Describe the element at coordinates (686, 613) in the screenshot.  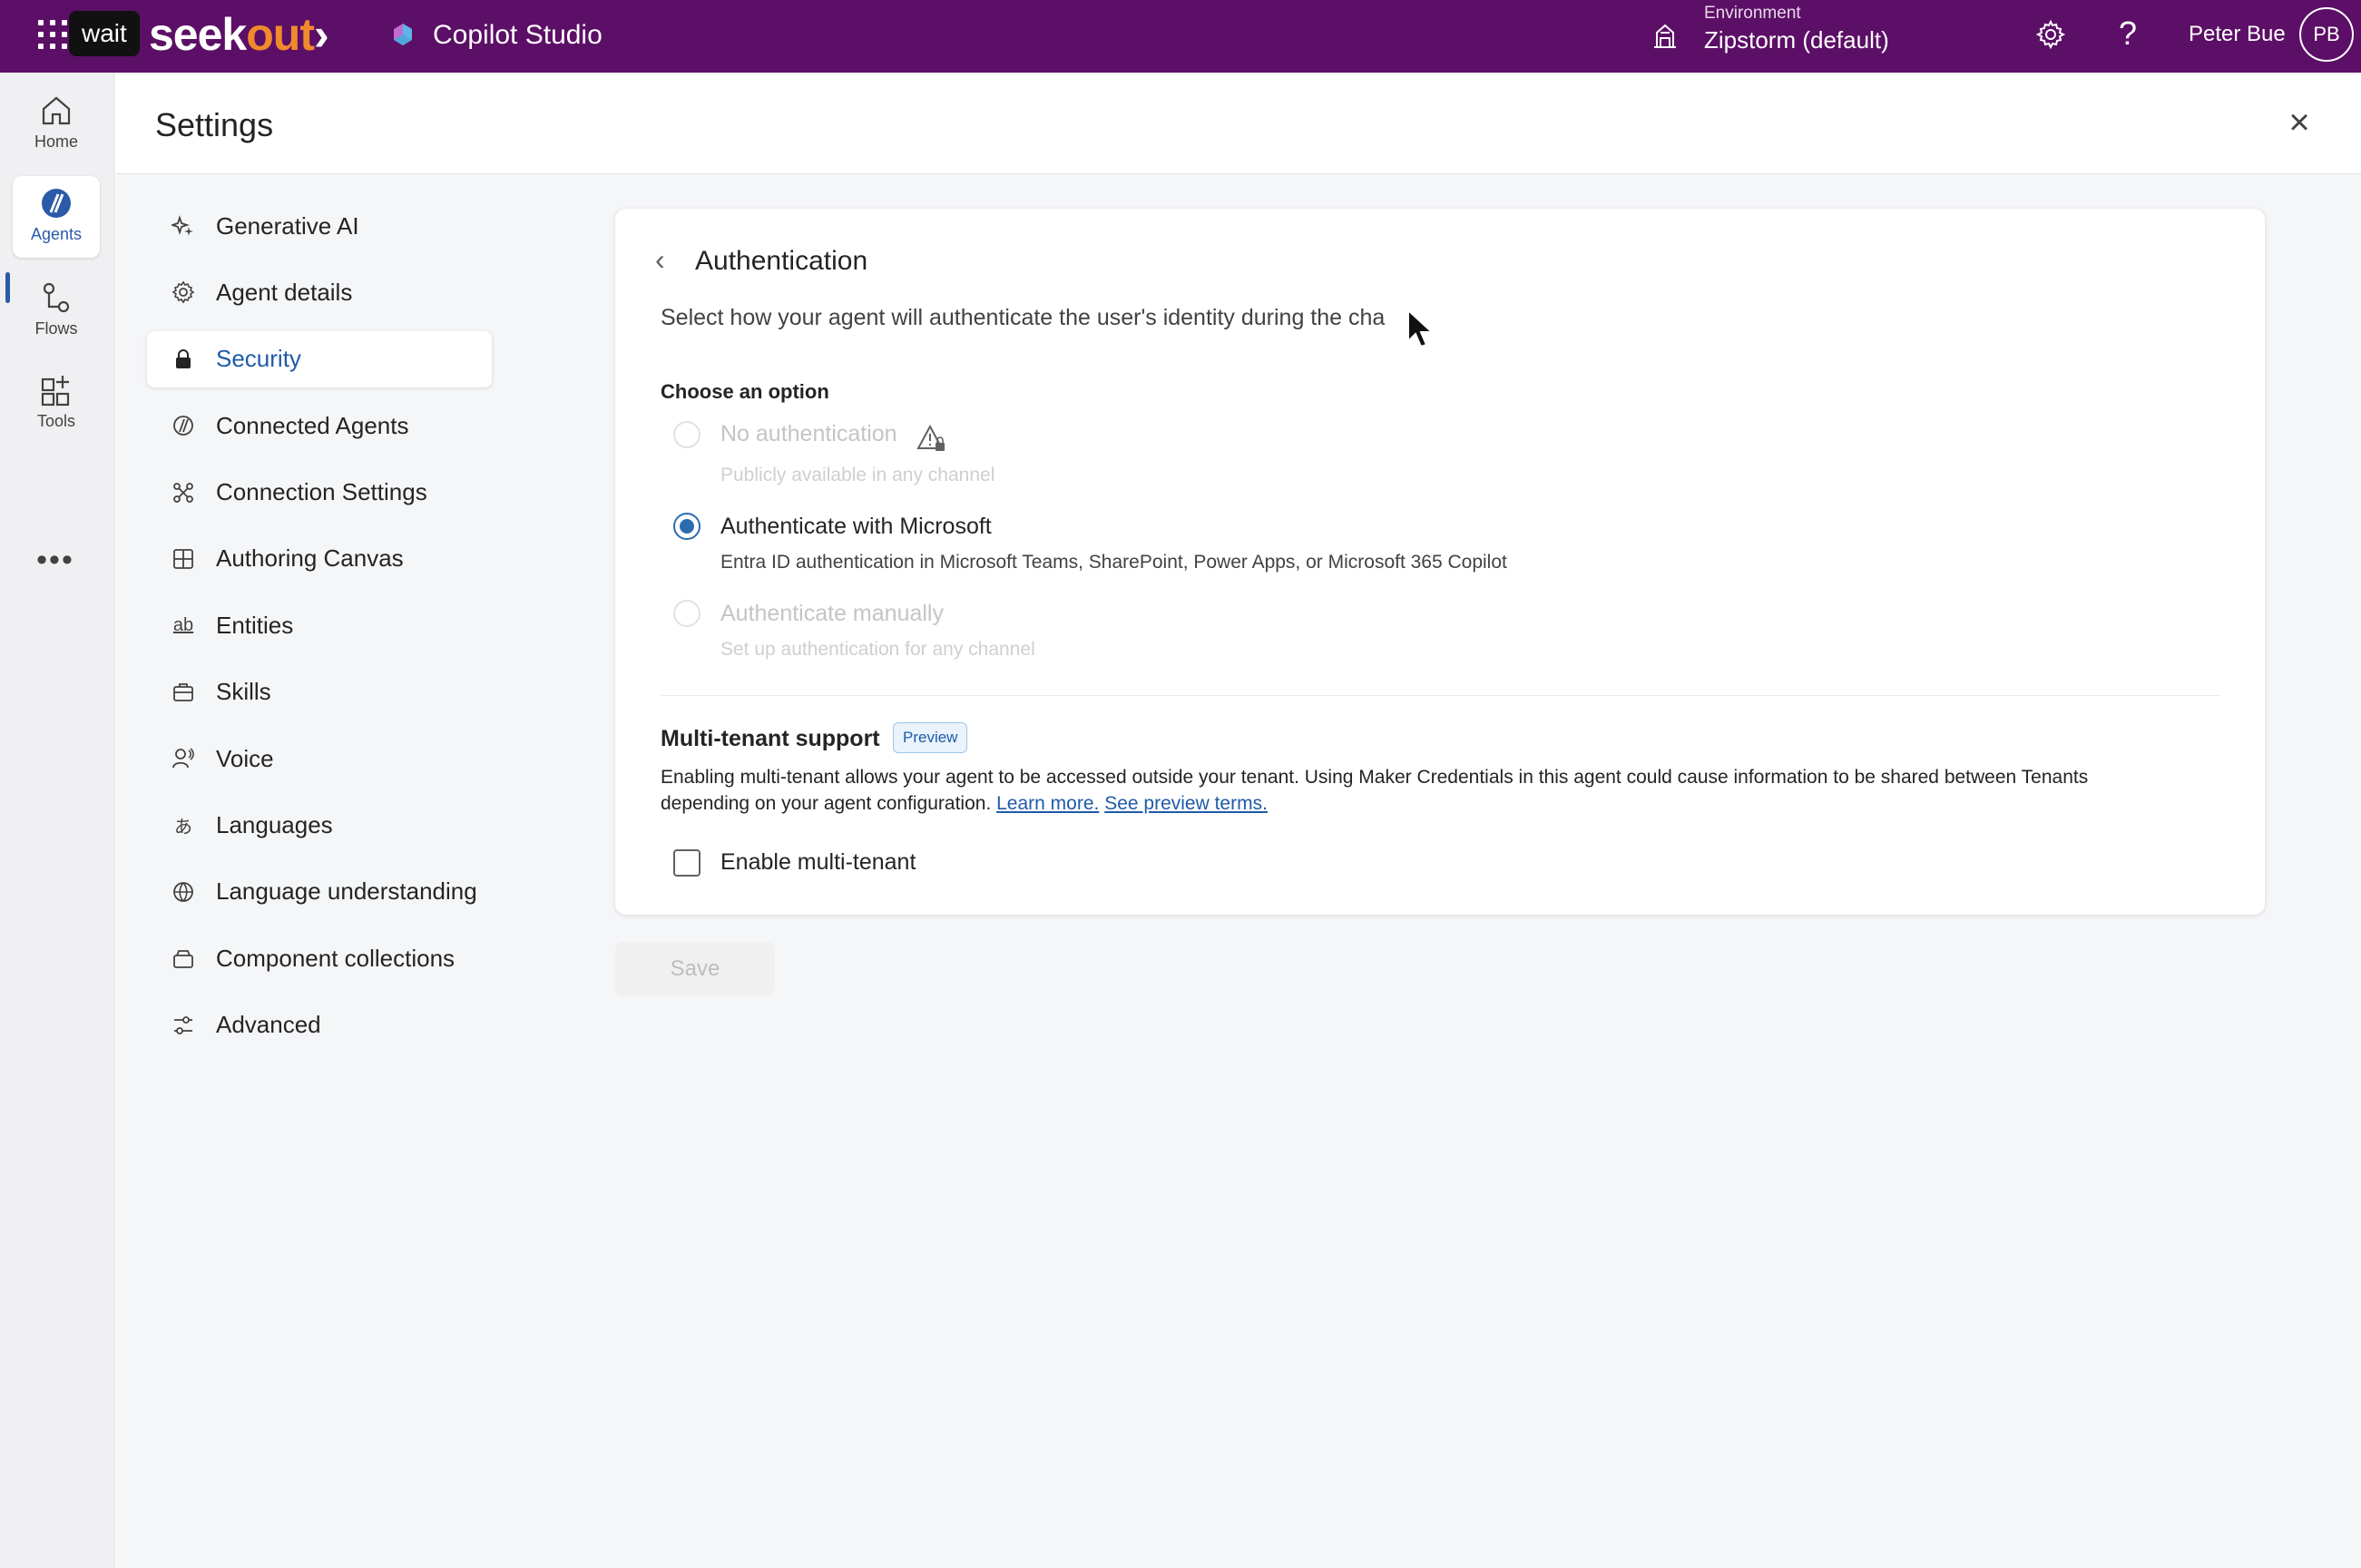
I see `radio-authenticate-manually` at that location.